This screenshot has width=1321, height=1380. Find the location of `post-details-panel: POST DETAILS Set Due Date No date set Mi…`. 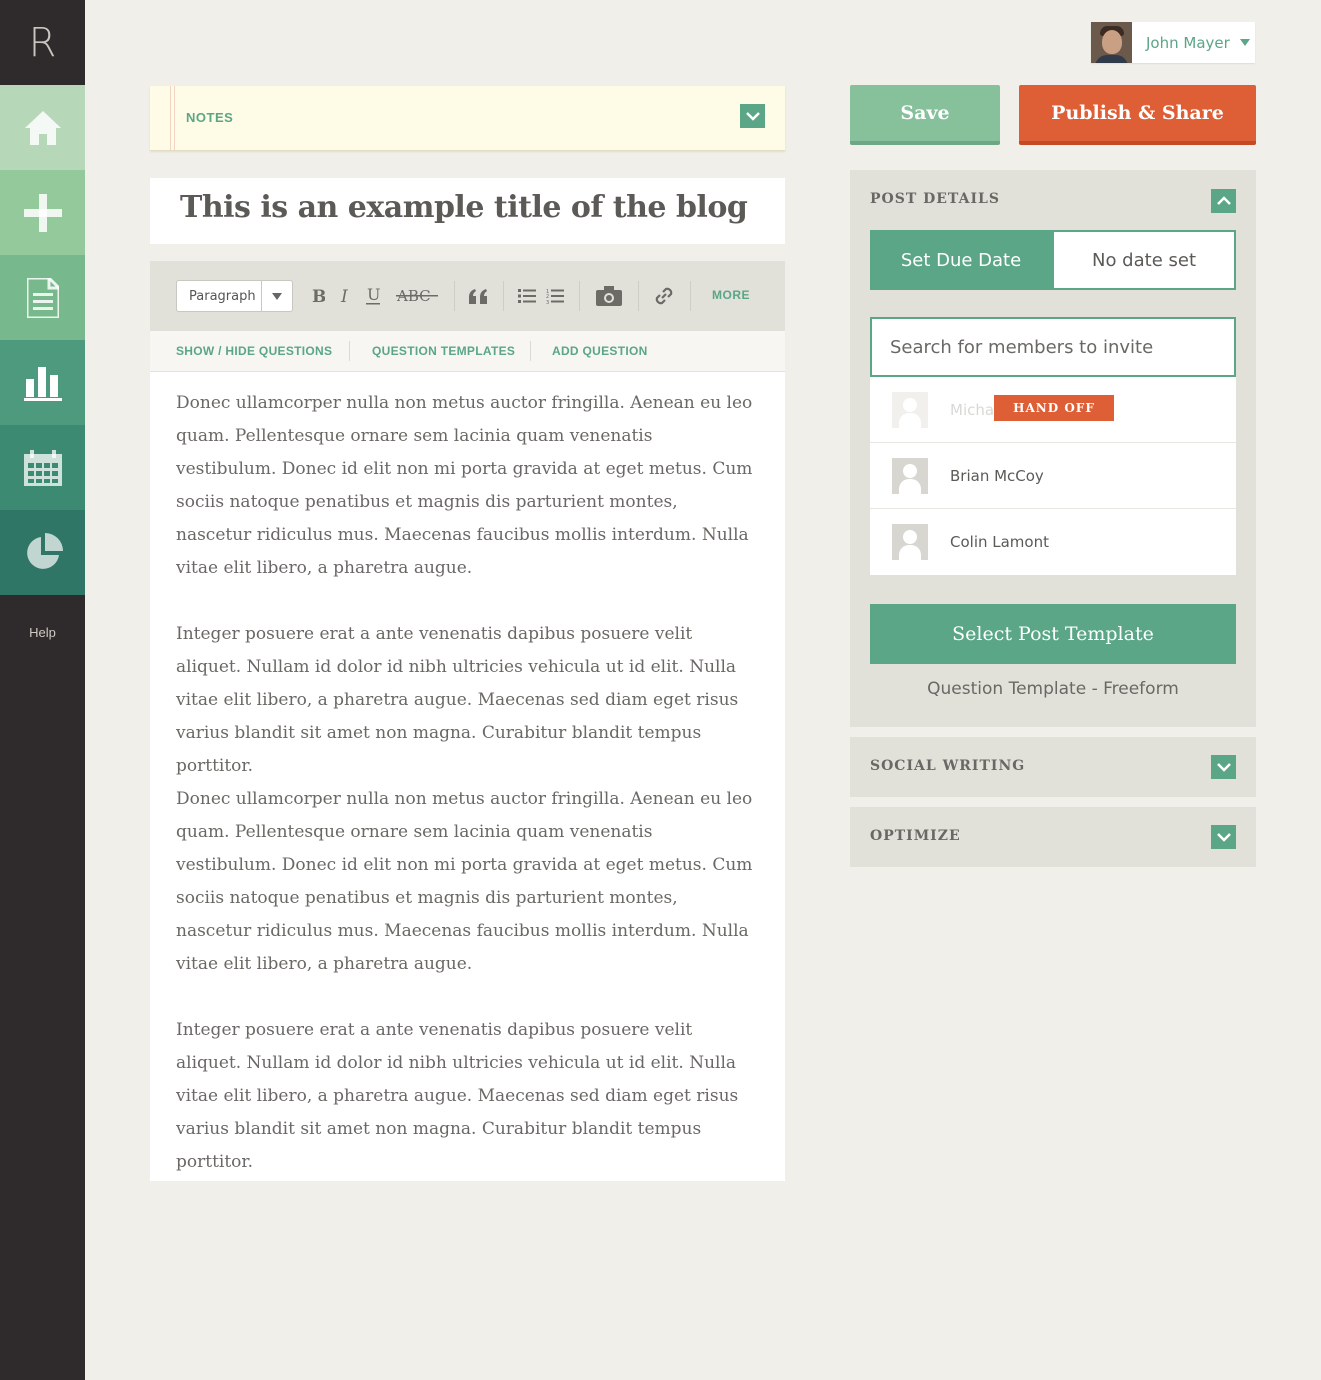

post-details-panel: POST DETAILS Set Due Date No date set Mi… is located at coordinates (1053, 448).